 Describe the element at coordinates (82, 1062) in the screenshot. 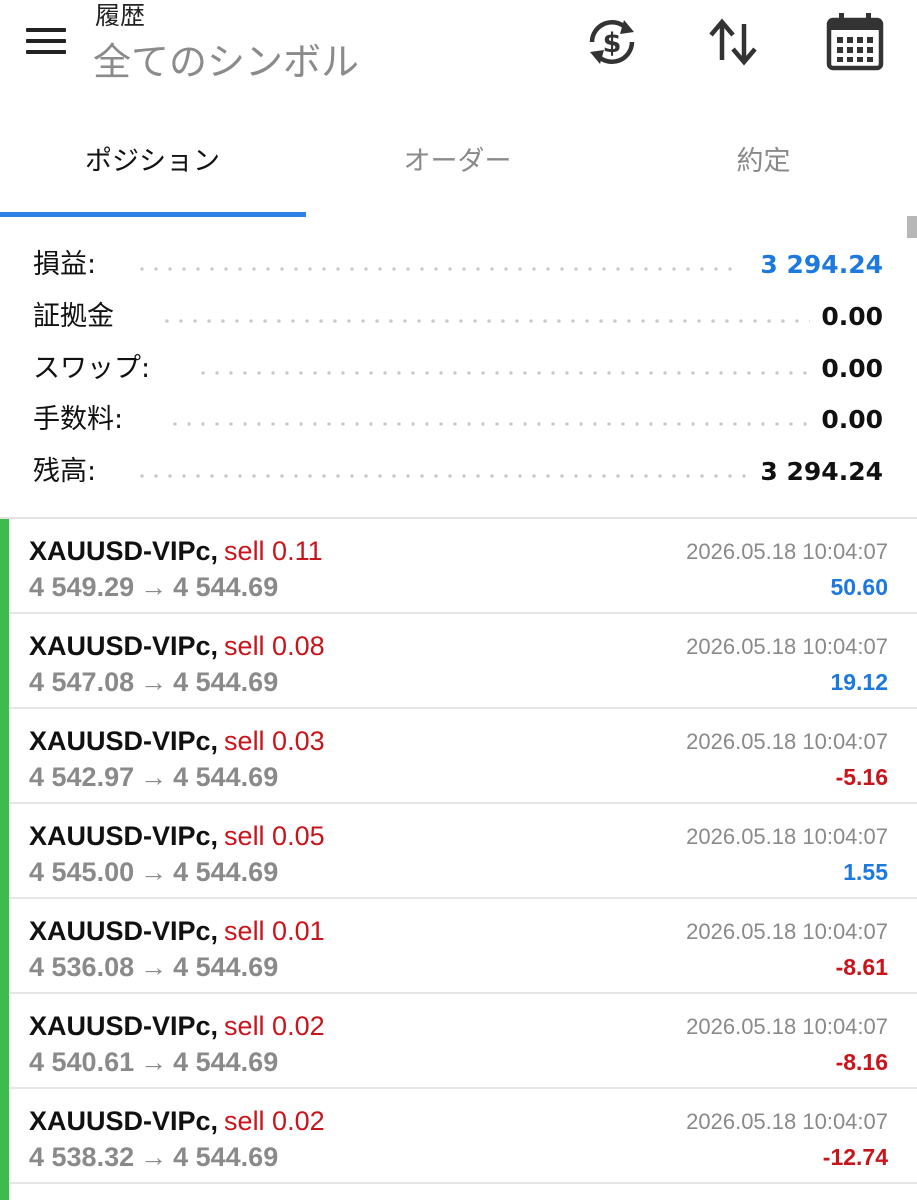

I see `open-price: 4 540.61` at that location.